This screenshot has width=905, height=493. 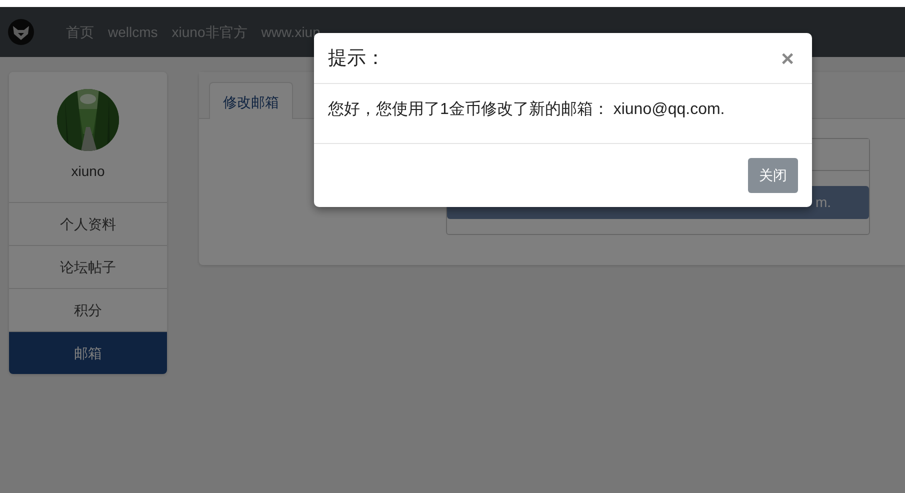 I want to click on tab: 修改邮箱, so click(x=251, y=100).